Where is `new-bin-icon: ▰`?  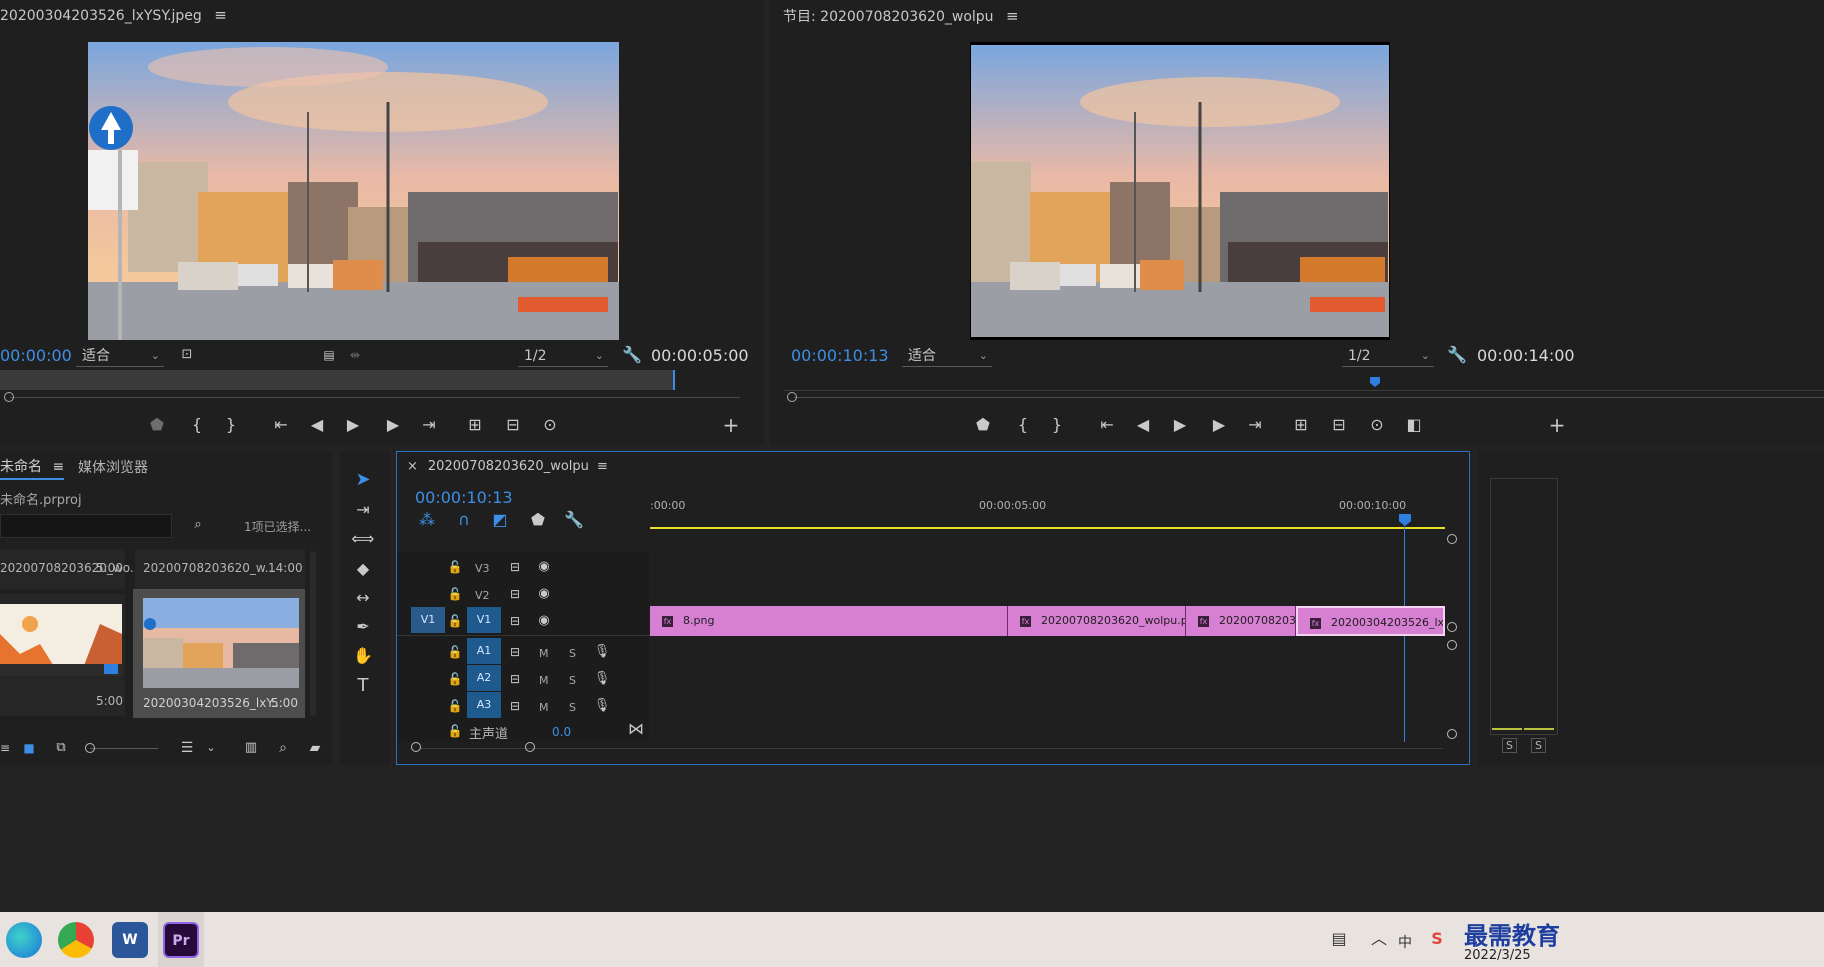
new-bin-icon: ▰ is located at coordinates (315, 748).